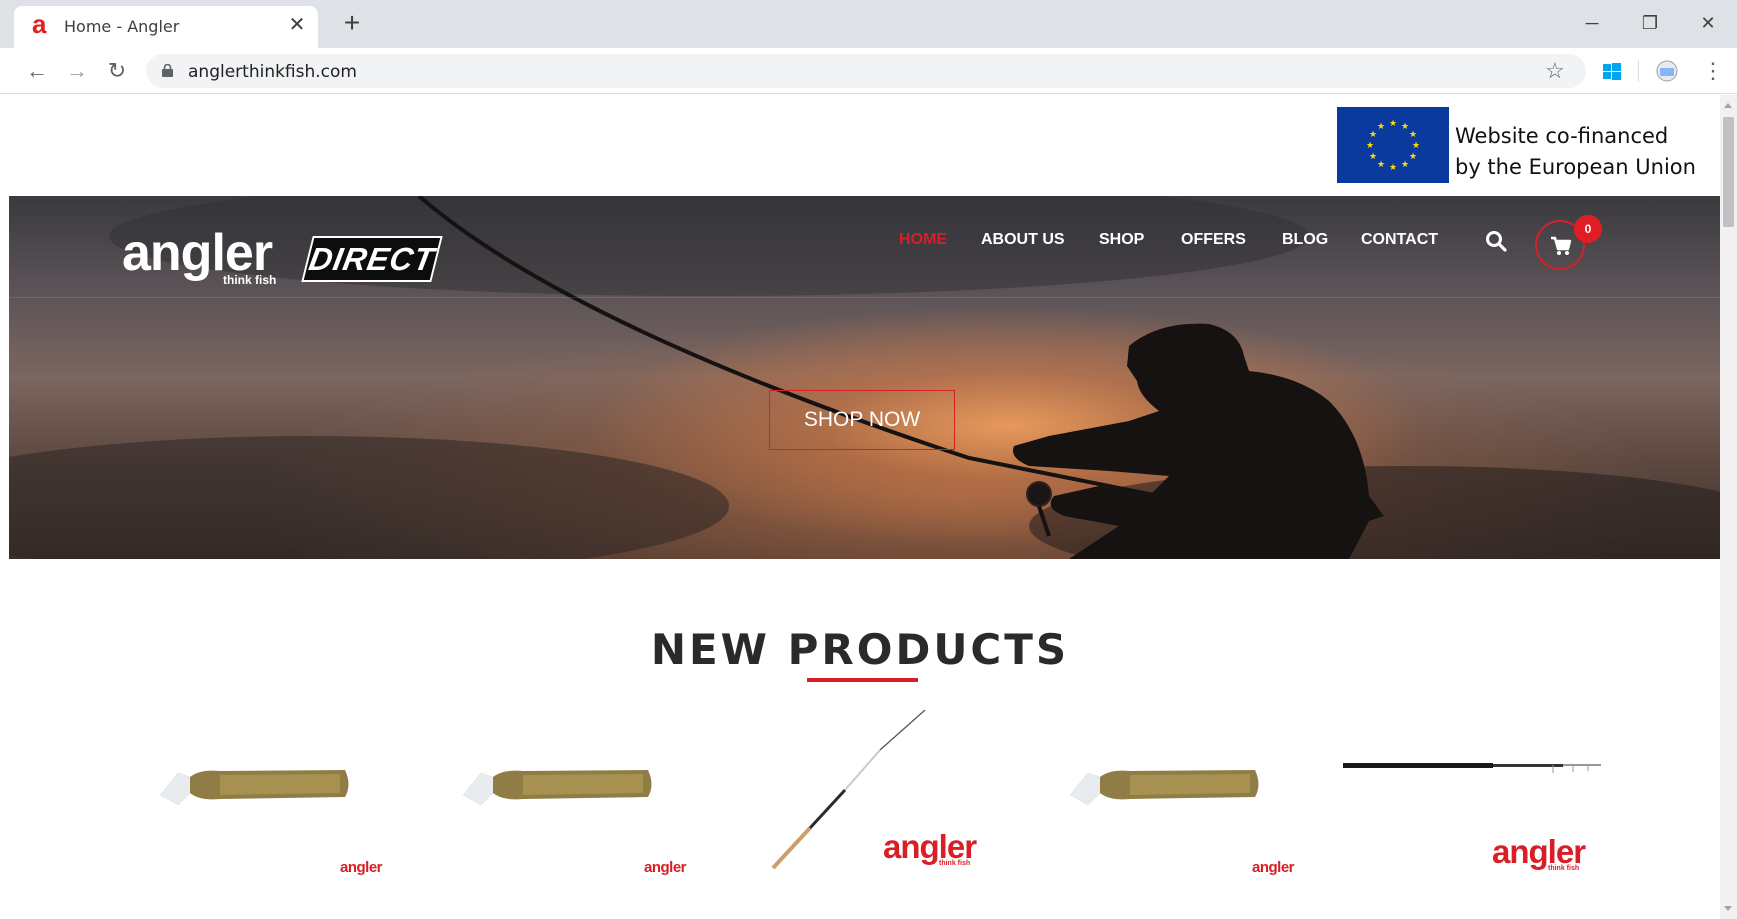  I want to click on forward-icon: →, so click(77, 71).